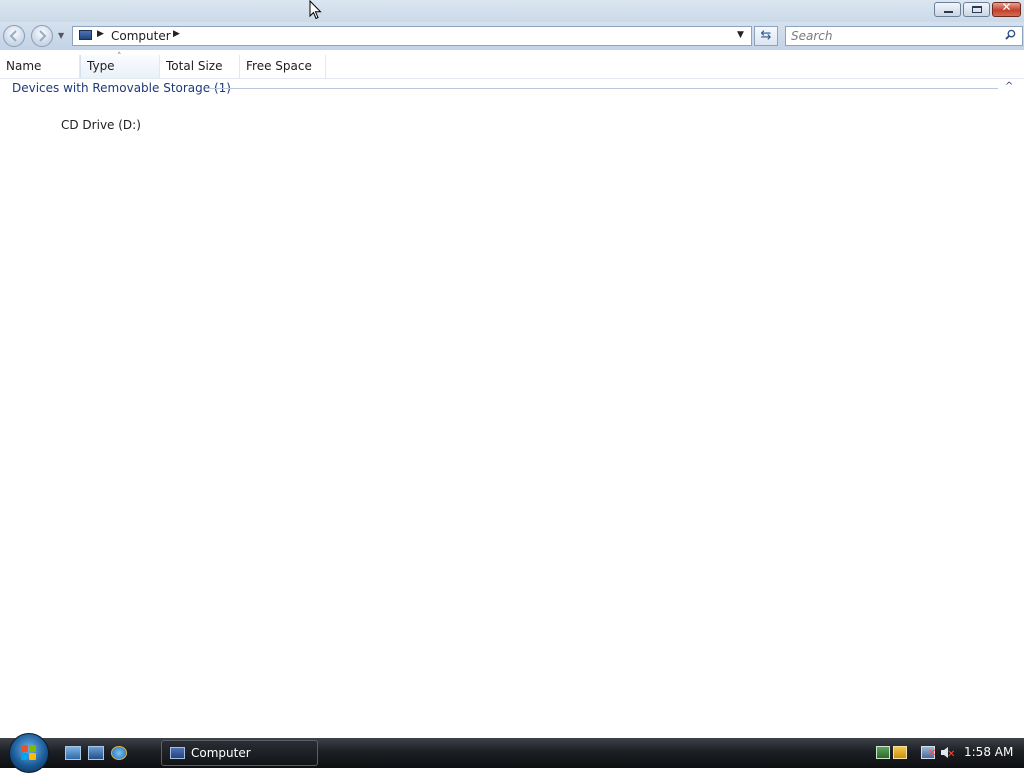  I want to click on column-header-row: Name ˄ Type Total Size Free Space, so click(512, 65).